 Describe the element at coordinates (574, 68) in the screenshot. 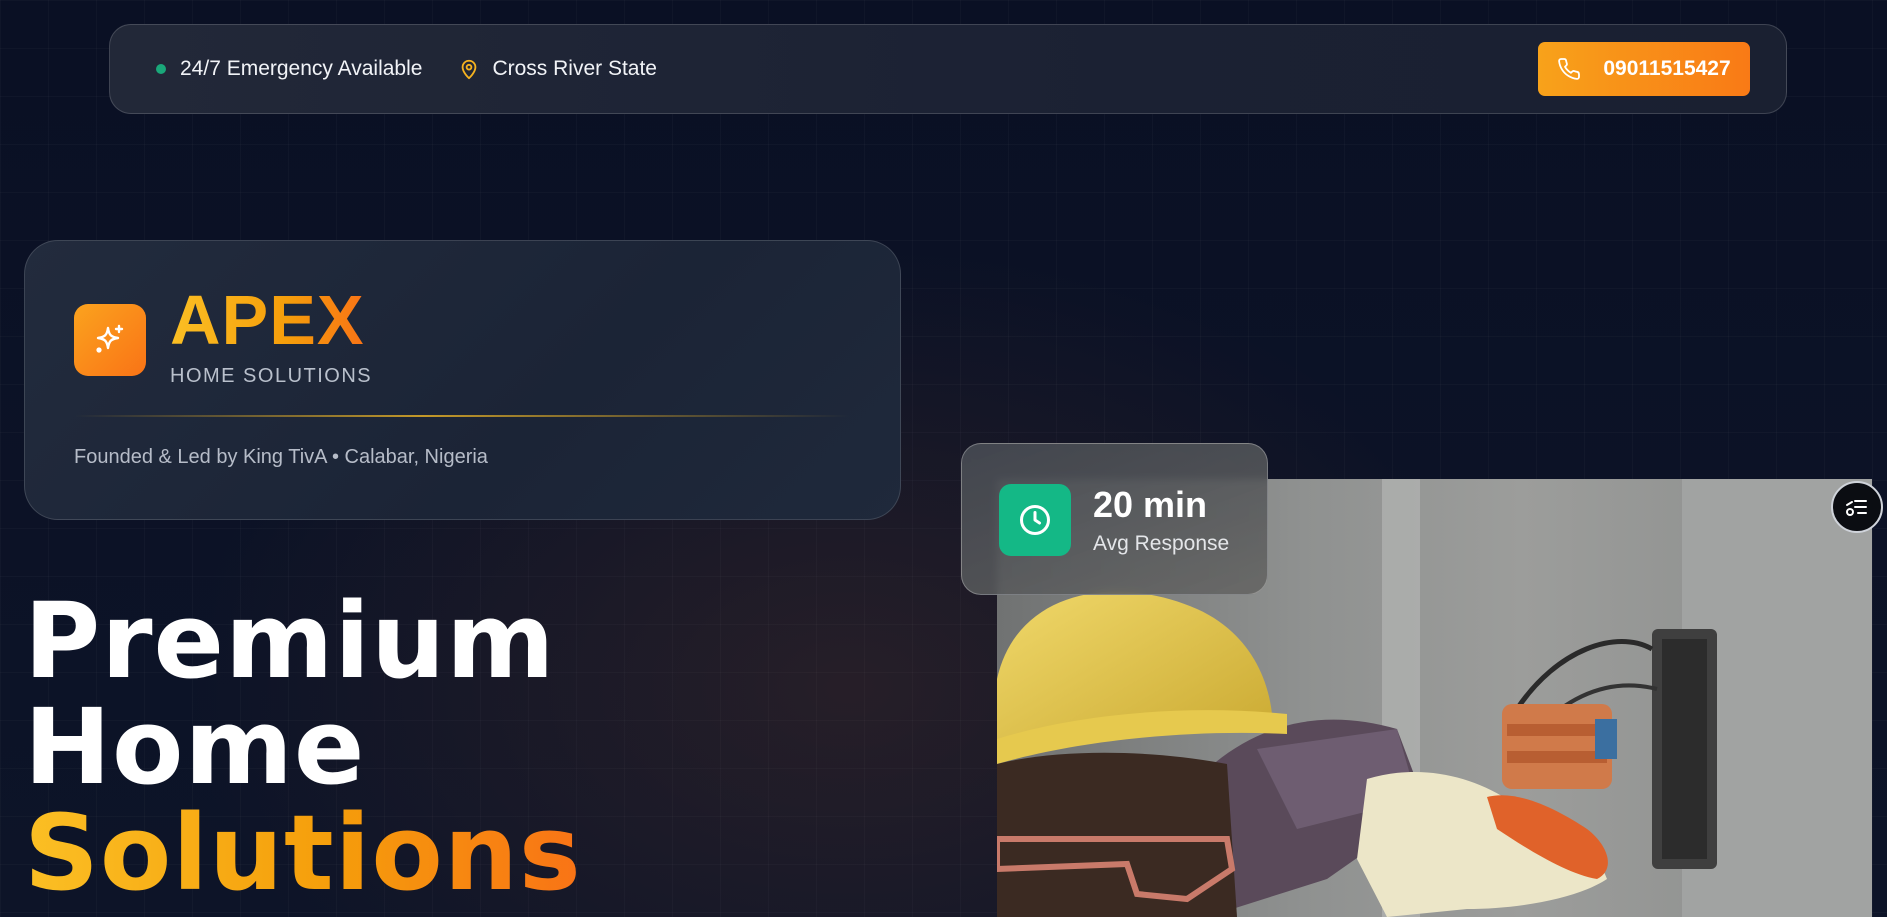

I see `location-text: Cross River State` at that location.